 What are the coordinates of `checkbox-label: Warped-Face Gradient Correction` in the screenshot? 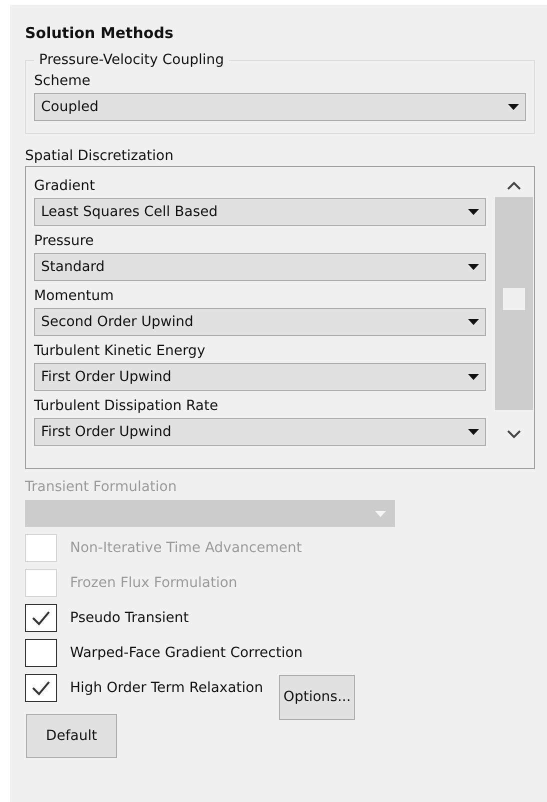 It's located at (186, 653).